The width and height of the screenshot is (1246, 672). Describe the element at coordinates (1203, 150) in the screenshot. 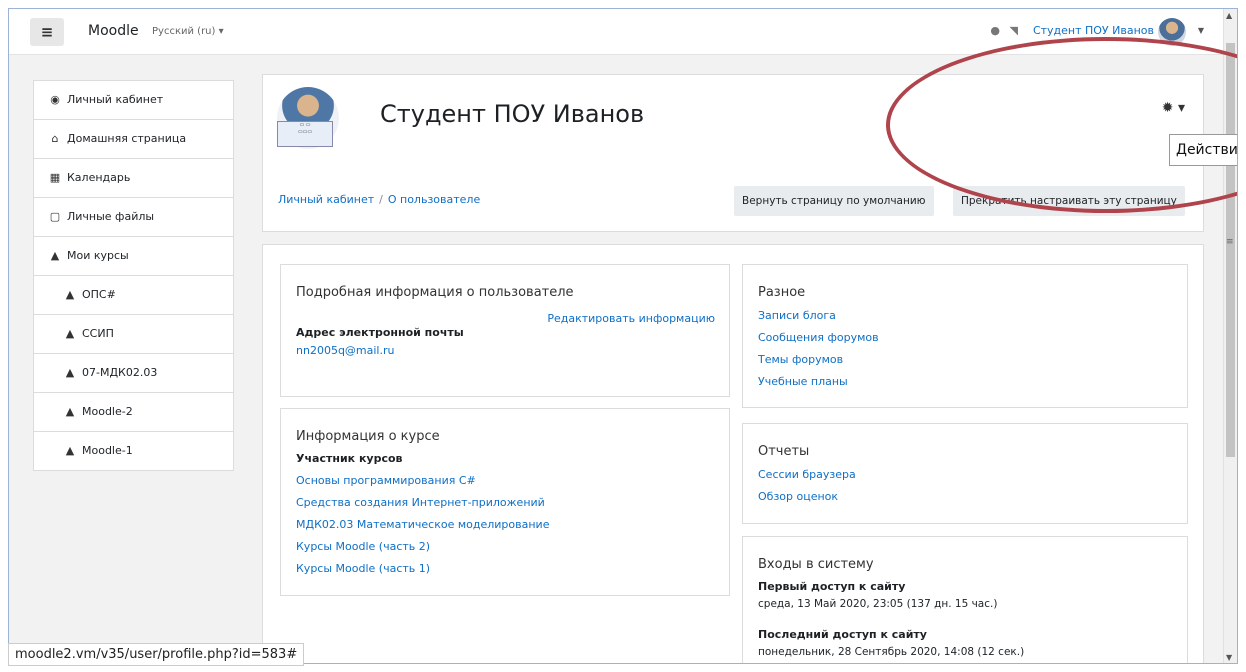

I see `actions-tooltip: Действия` at that location.